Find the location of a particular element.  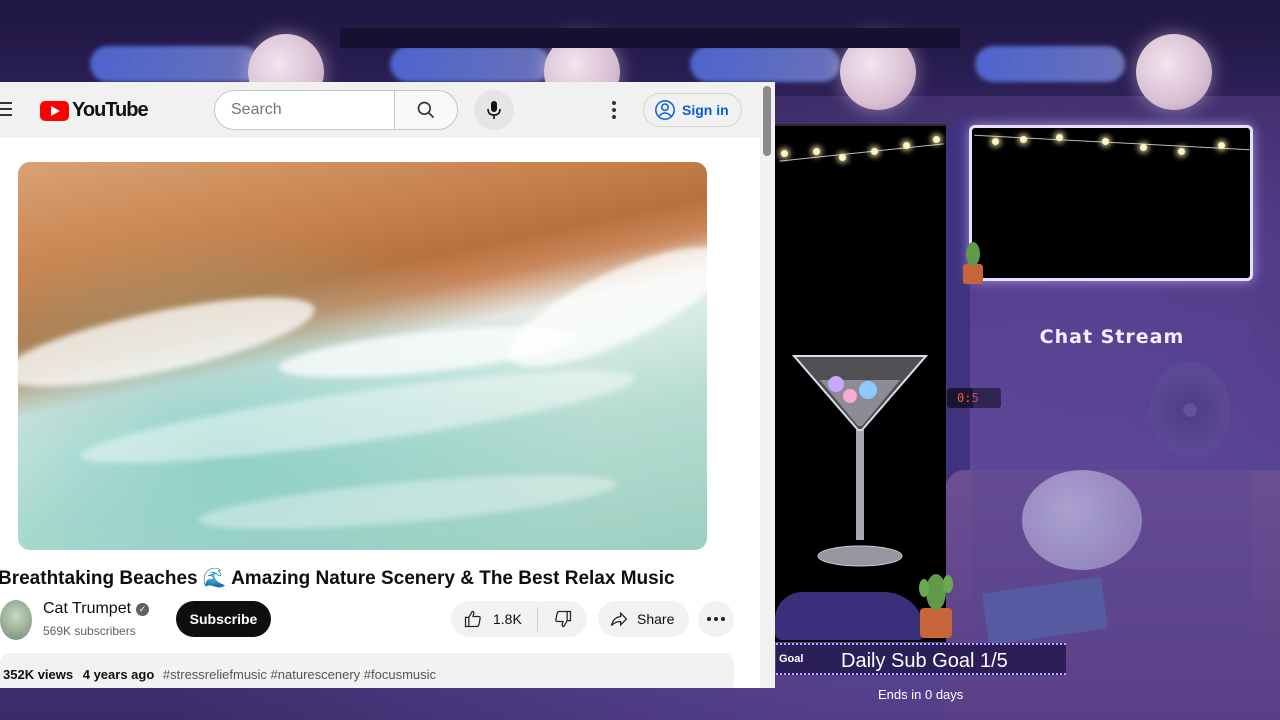

top-camera-frame is located at coordinates (1111, 203).